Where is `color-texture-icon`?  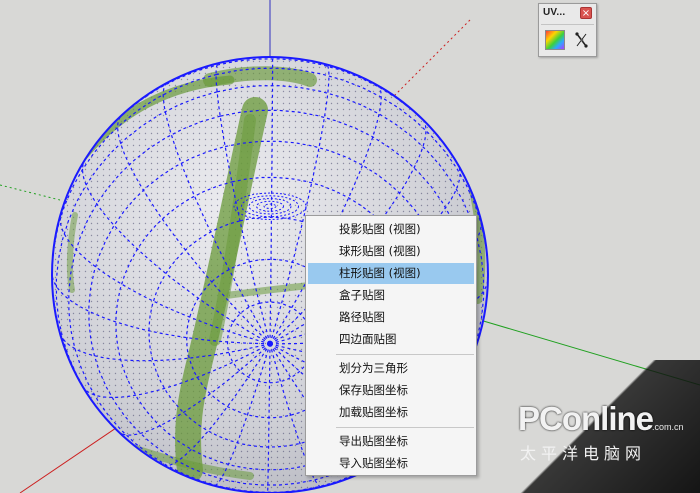
color-texture-icon is located at coordinates (555, 40).